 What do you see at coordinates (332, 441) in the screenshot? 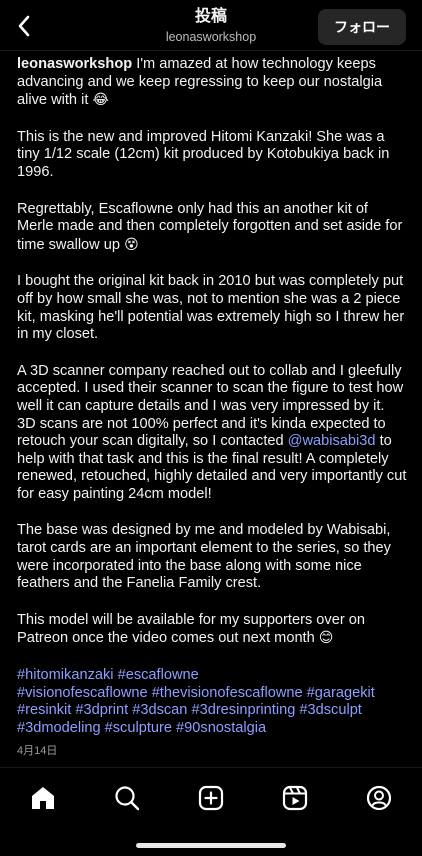
I see `mention-link: @wabisabi3d` at bounding box center [332, 441].